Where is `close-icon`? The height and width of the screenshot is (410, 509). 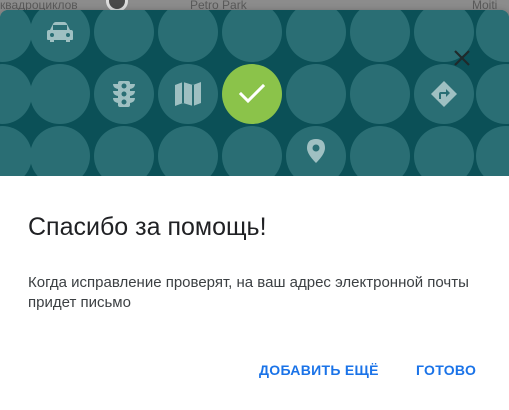 close-icon is located at coordinates (462, 58).